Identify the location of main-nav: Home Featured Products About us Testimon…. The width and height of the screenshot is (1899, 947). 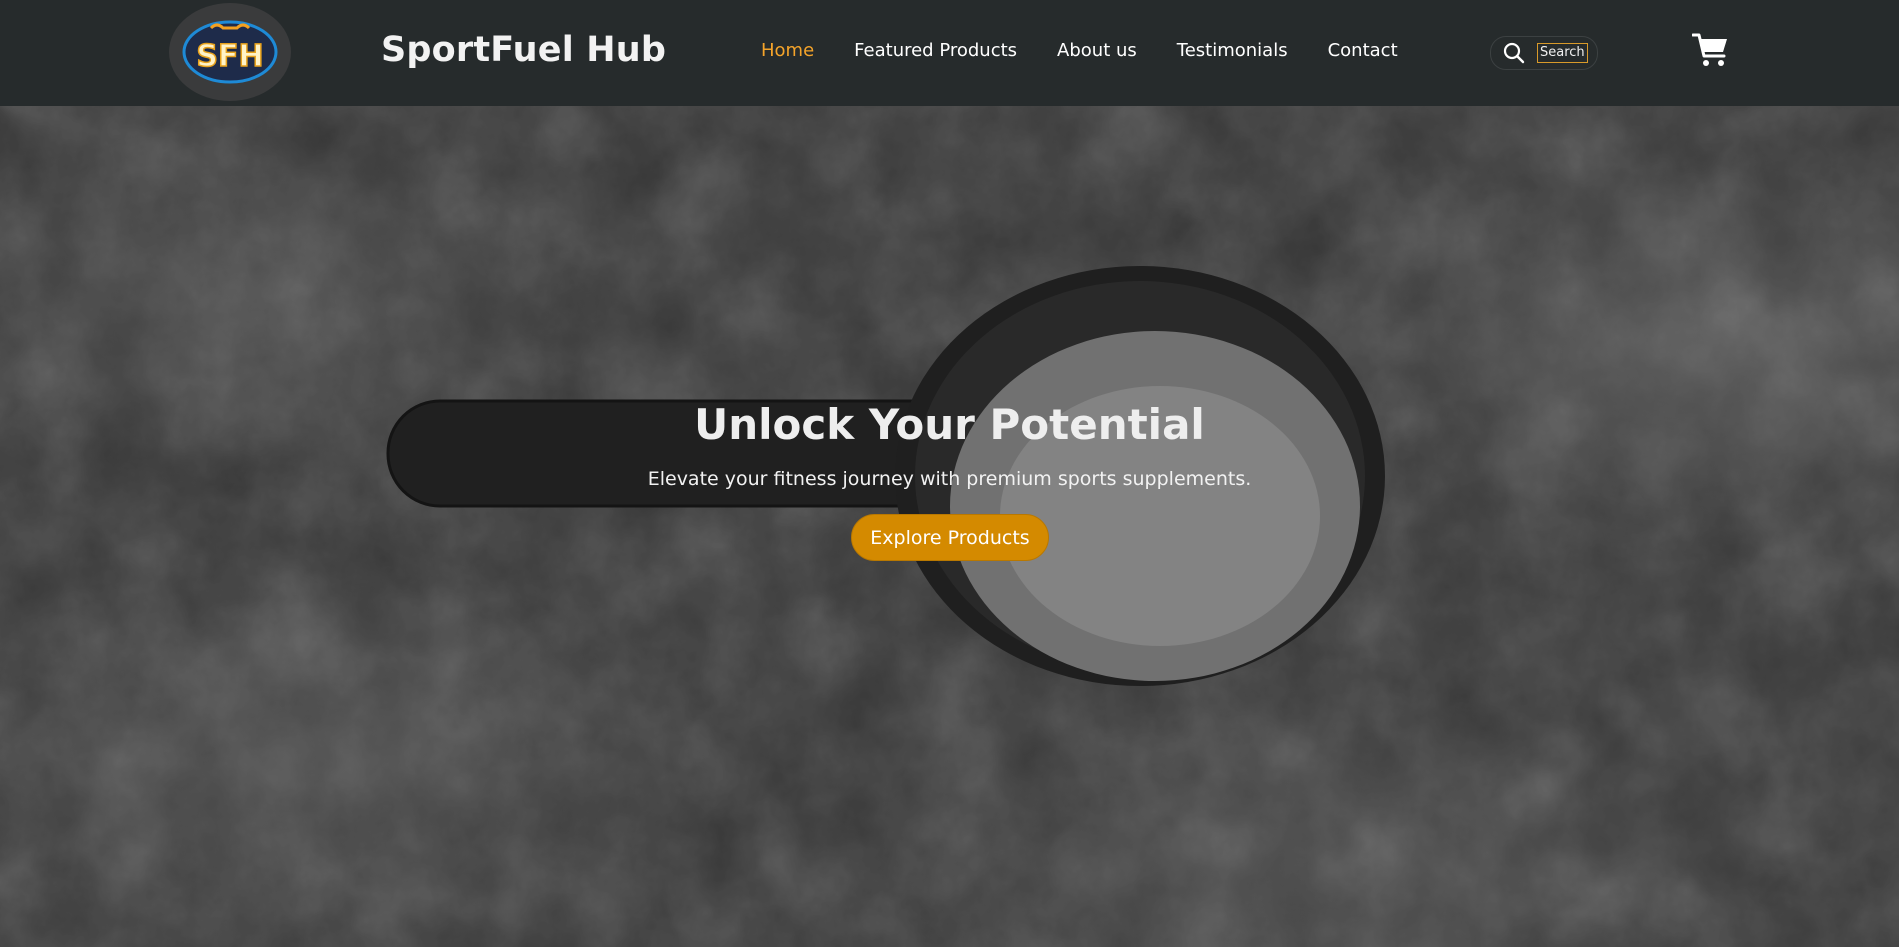
(1079, 53).